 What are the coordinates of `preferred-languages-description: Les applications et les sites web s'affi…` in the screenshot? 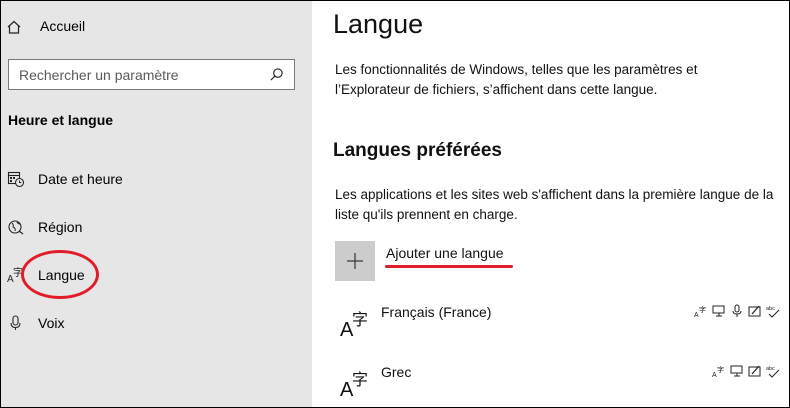 It's located at (554, 204).